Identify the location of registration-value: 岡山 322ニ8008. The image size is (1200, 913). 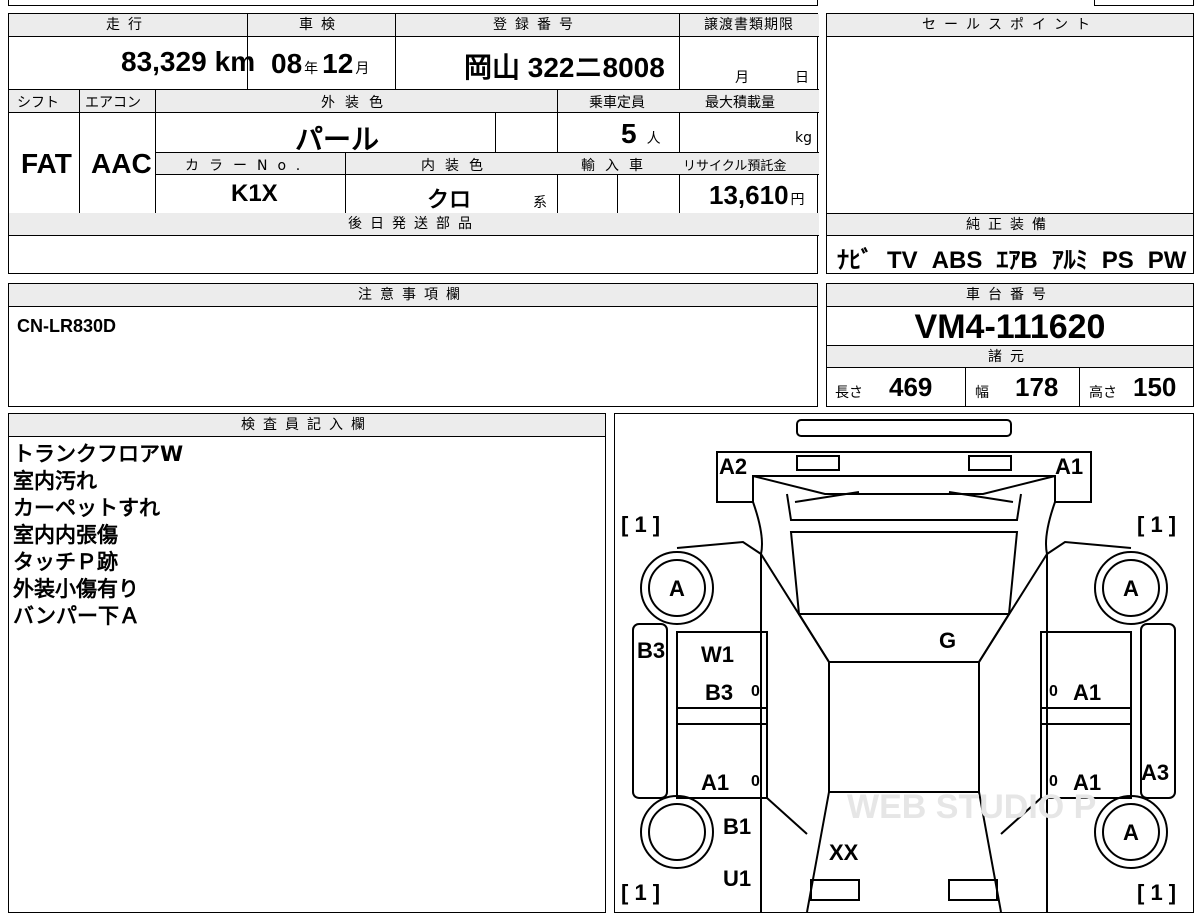
(564, 67).